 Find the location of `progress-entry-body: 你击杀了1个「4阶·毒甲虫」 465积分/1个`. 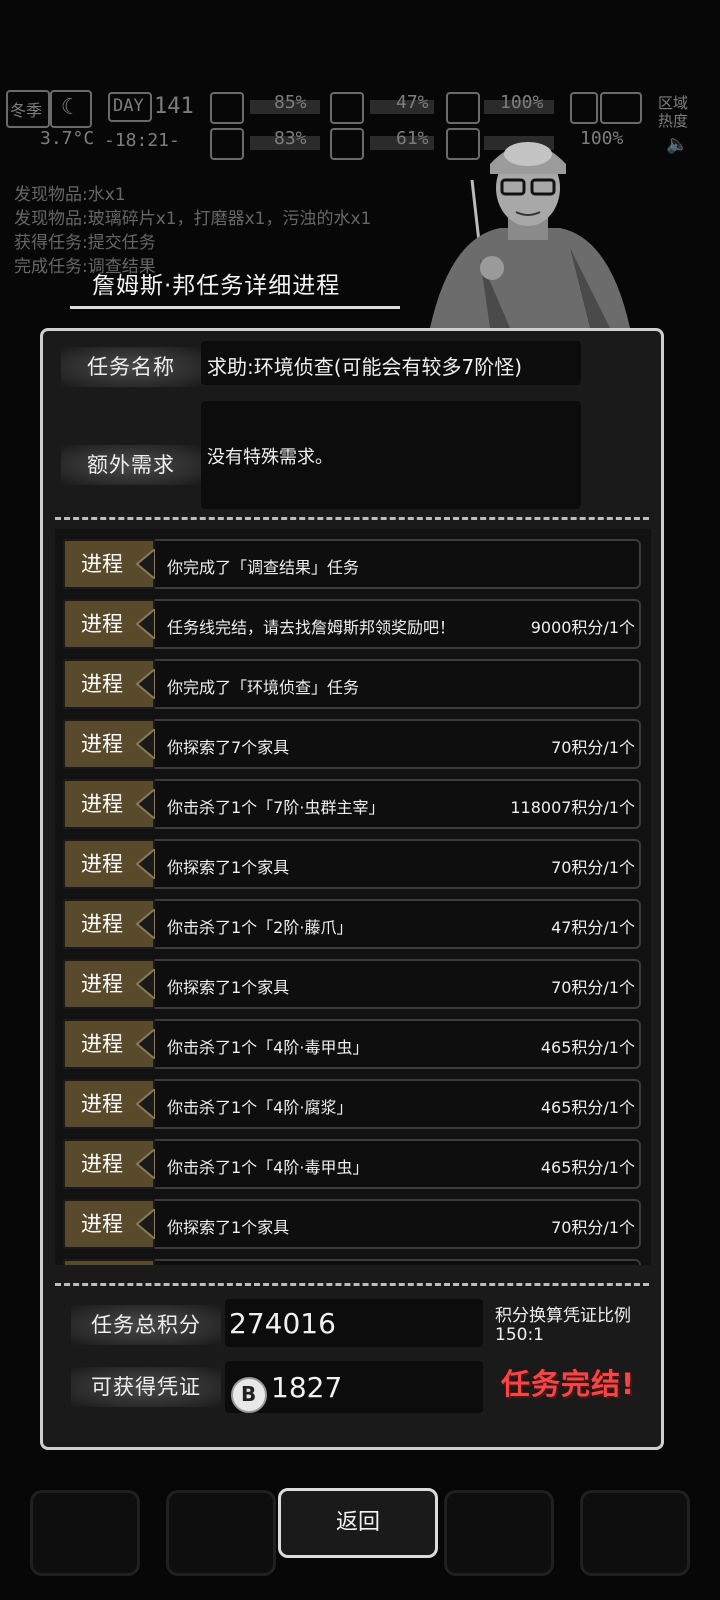

progress-entry-body: 你击杀了1个「4阶·毒甲虫」 465积分/1个 is located at coordinates (398, 1164).